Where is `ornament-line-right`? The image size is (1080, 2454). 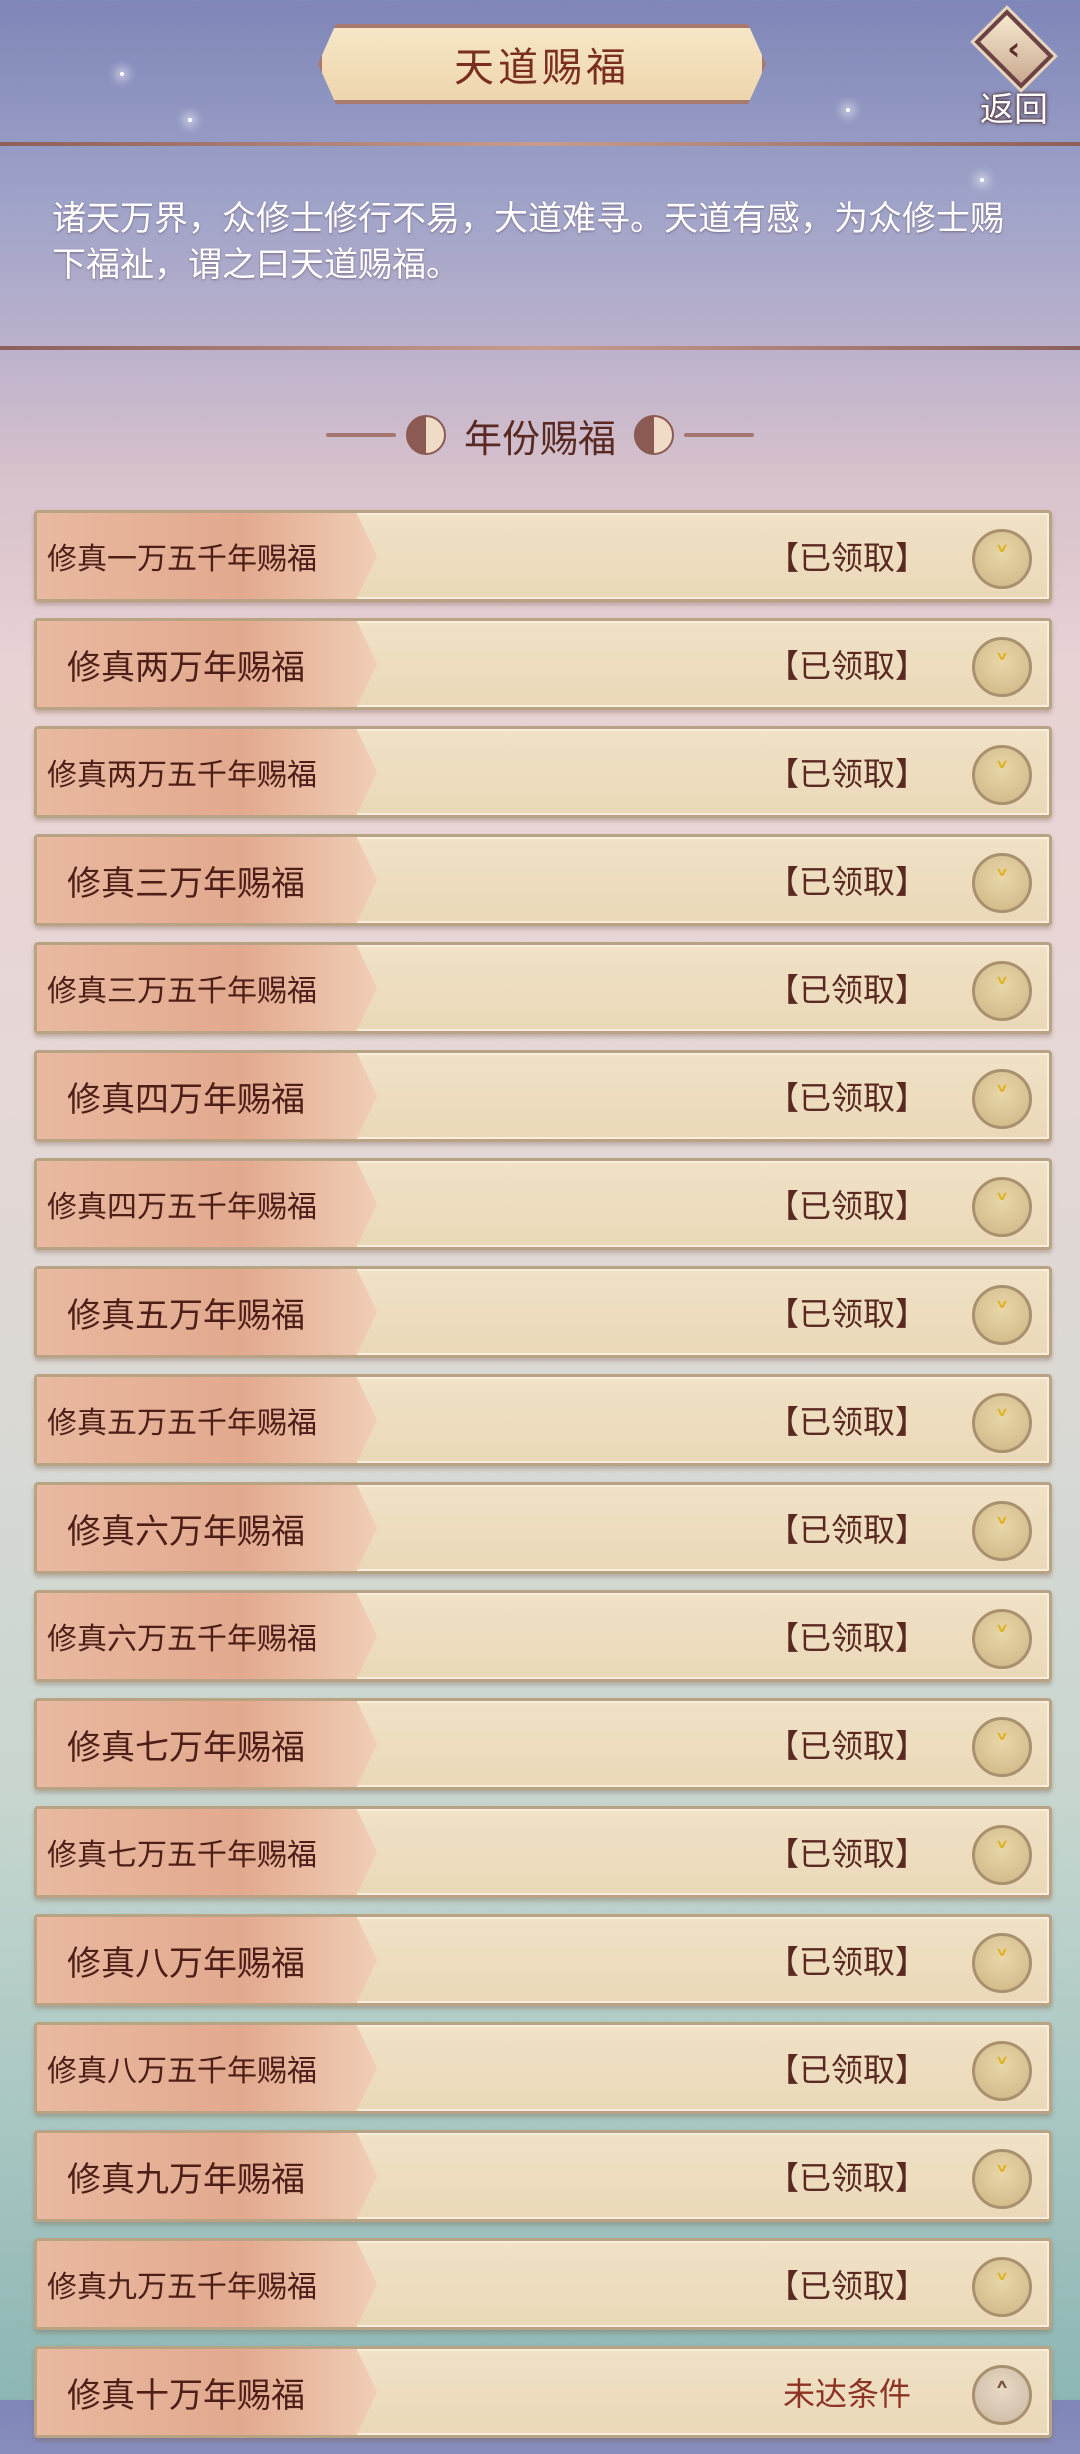 ornament-line-right is located at coordinates (719, 435).